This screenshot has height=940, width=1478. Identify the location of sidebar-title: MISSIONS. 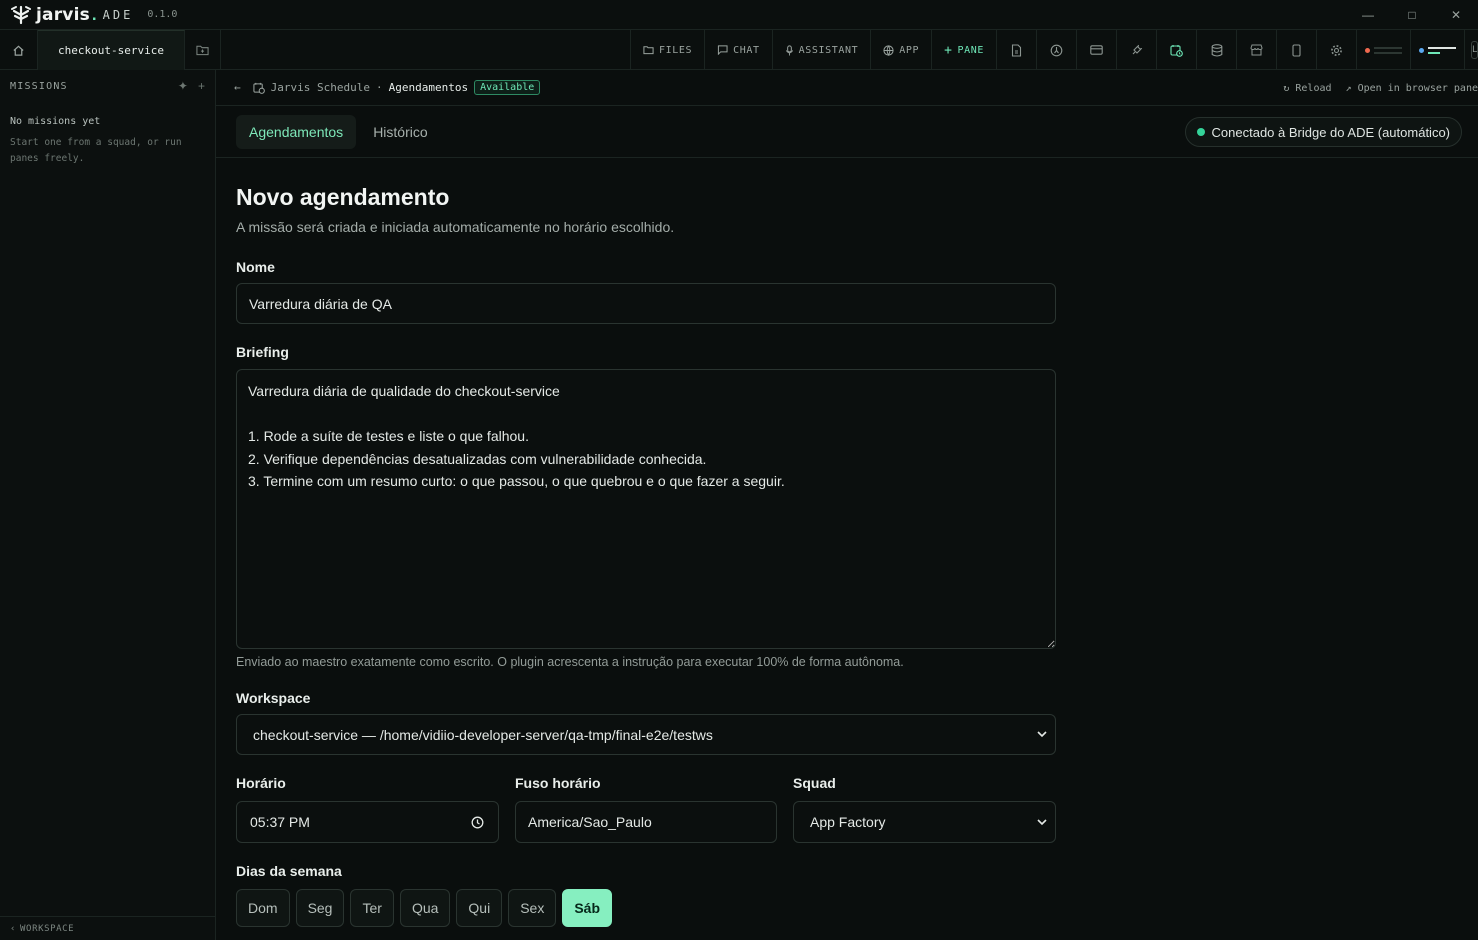
(39, 86).